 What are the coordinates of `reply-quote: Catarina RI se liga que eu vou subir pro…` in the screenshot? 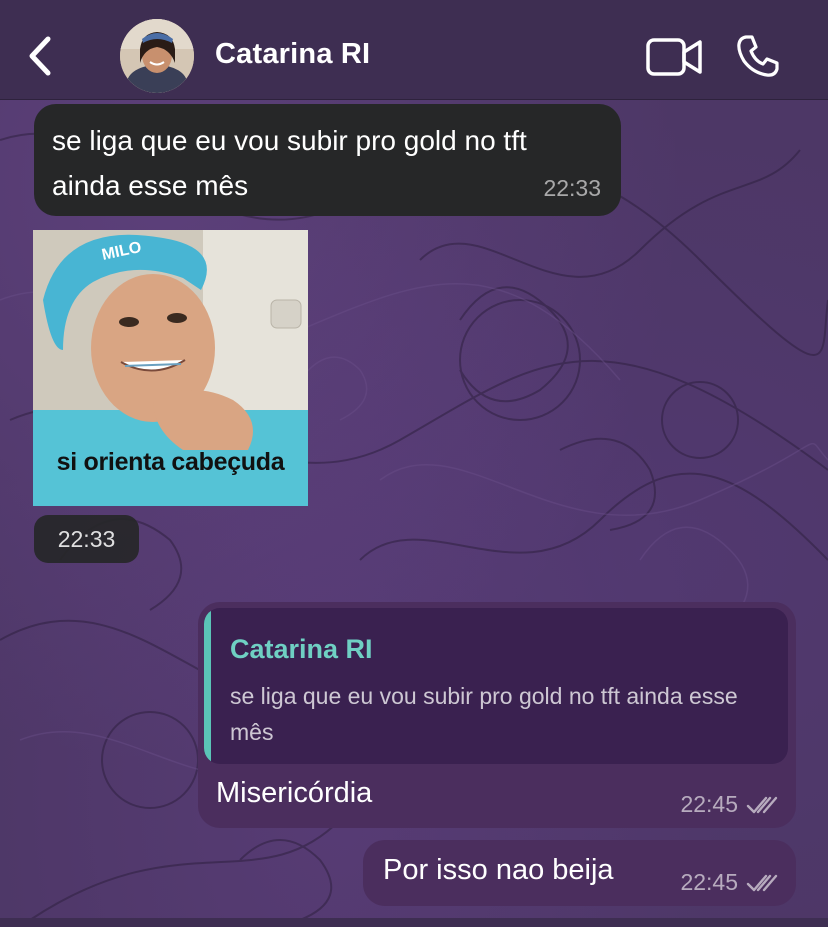 It's located at (496, 686).